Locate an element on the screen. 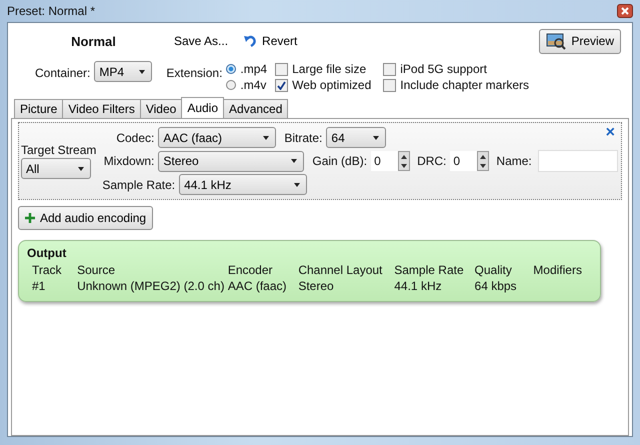 The width and height of the screenshot is (640, 445). tab: Picture is located at coordinates (39, 108).